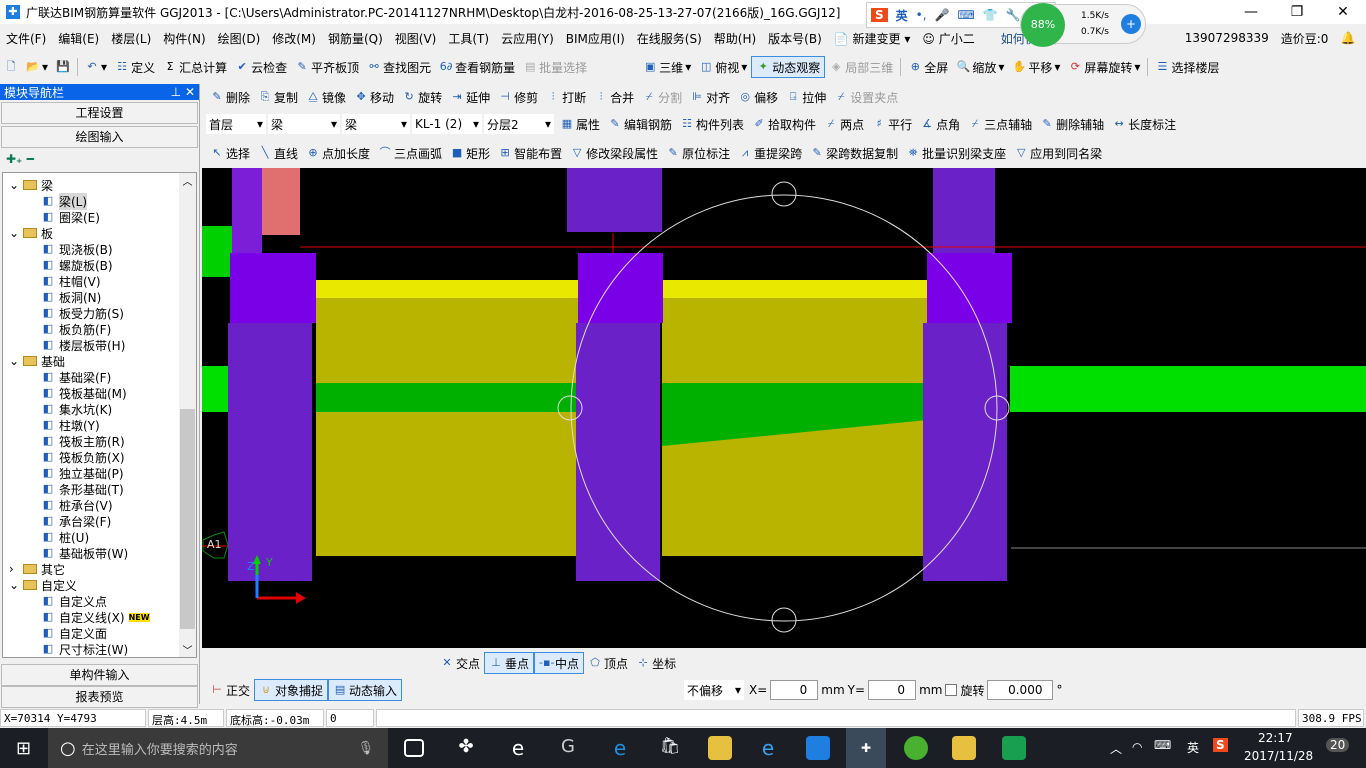  What do you see at coordinates (892, 690) in the screenshot?
I see `y-offset-input` at bounding box center [892, 690].